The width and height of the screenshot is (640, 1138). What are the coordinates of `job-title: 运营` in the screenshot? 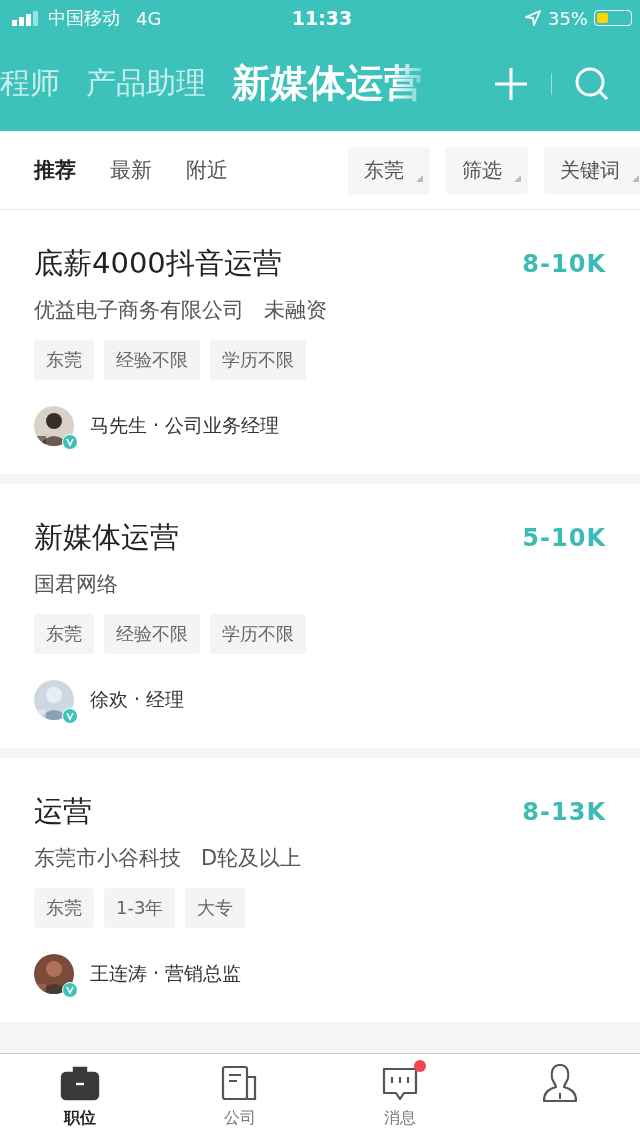 It's located at (63, 812).